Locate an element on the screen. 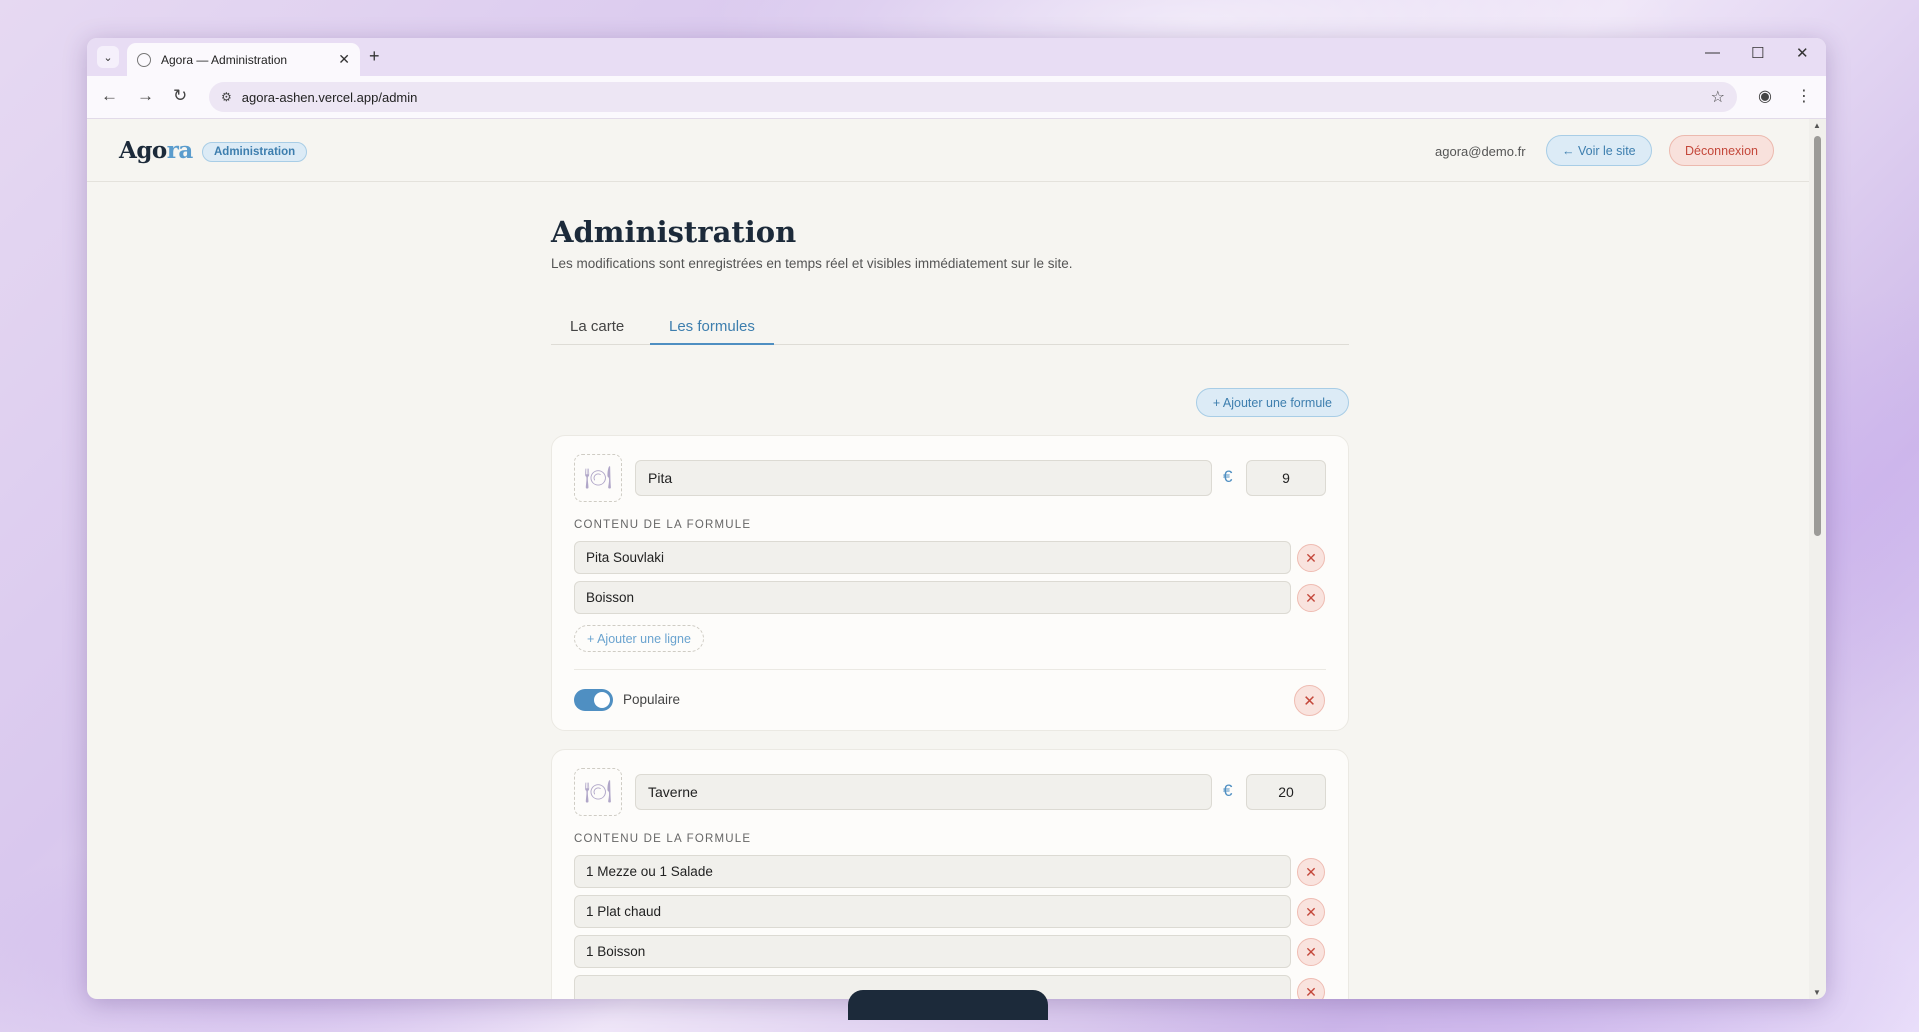 This screenshot has height=1032, width=1919. close-window-button: ✕ is located at coordinates (1802, 53).